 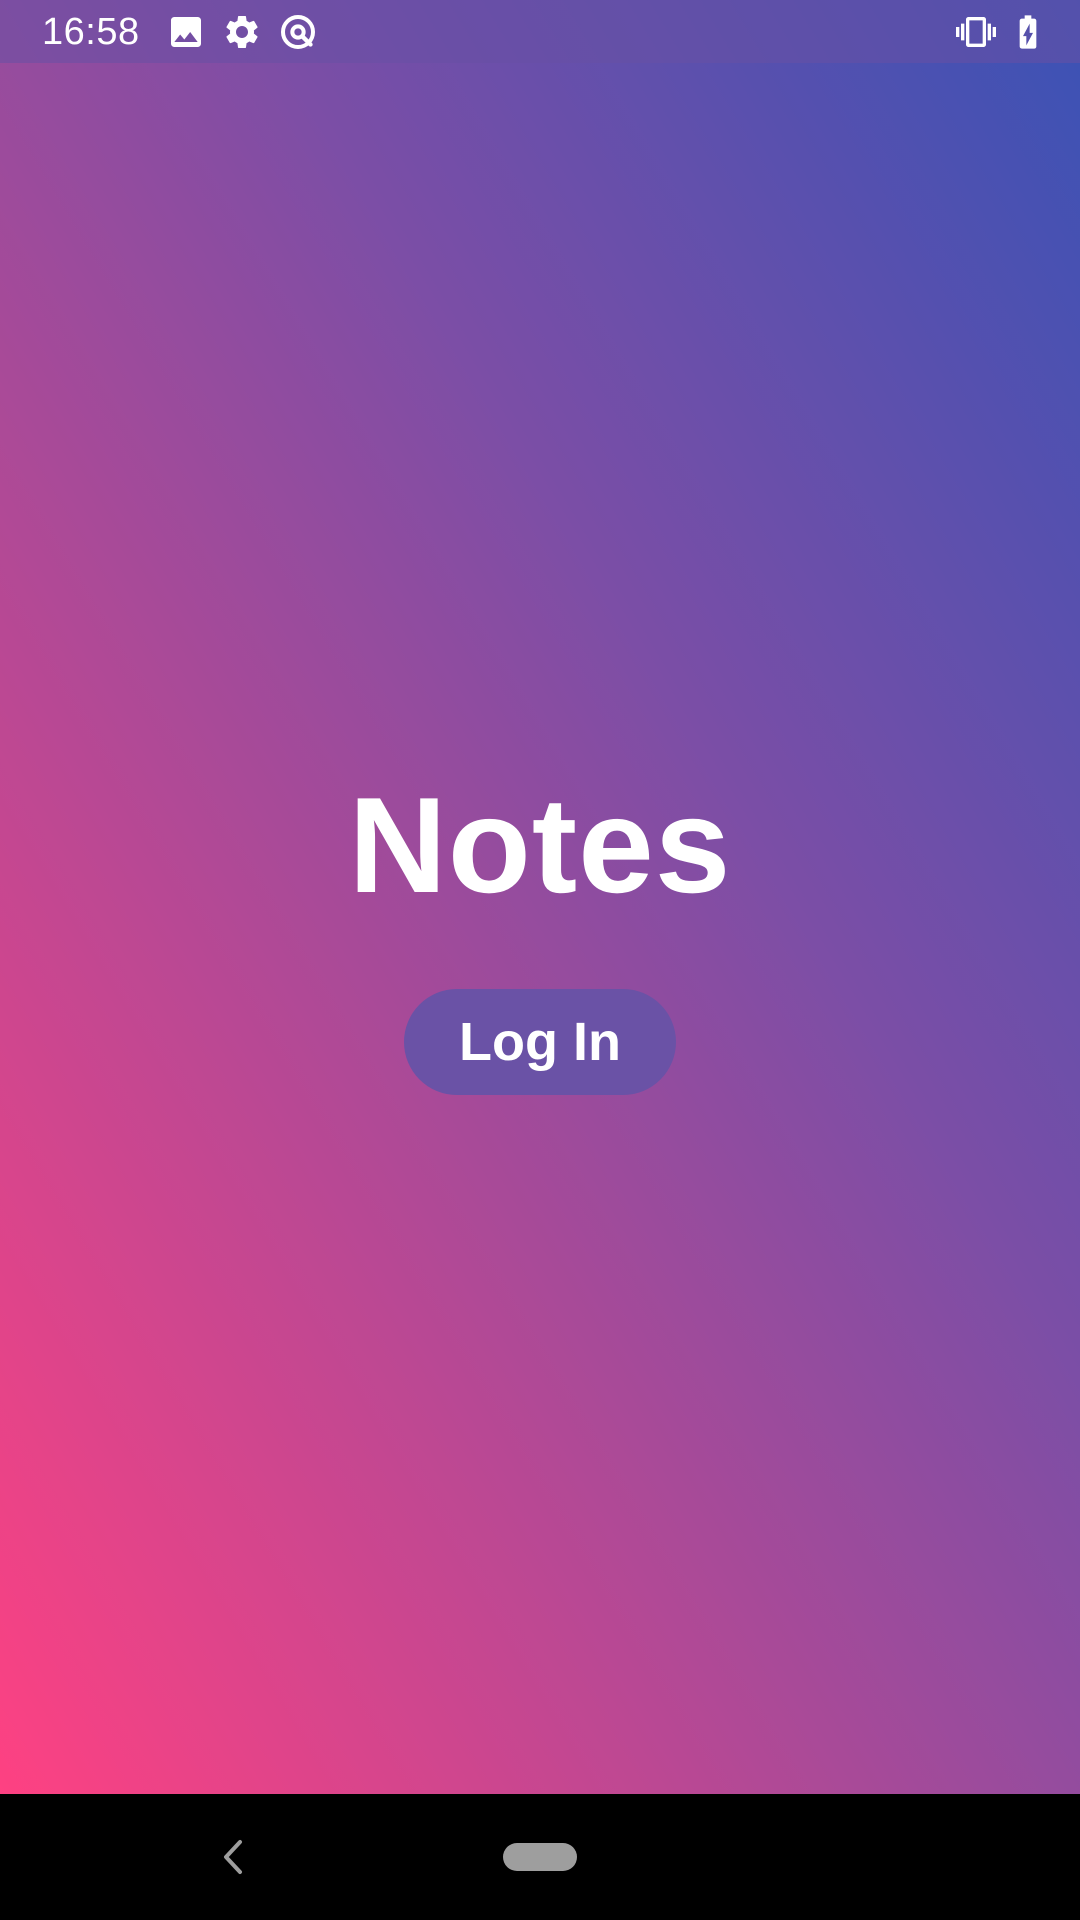 What do you see at coordinates (540, 1042) in the screenshot?
I see `login-button: Log In` at bounding box center [540, 1042].